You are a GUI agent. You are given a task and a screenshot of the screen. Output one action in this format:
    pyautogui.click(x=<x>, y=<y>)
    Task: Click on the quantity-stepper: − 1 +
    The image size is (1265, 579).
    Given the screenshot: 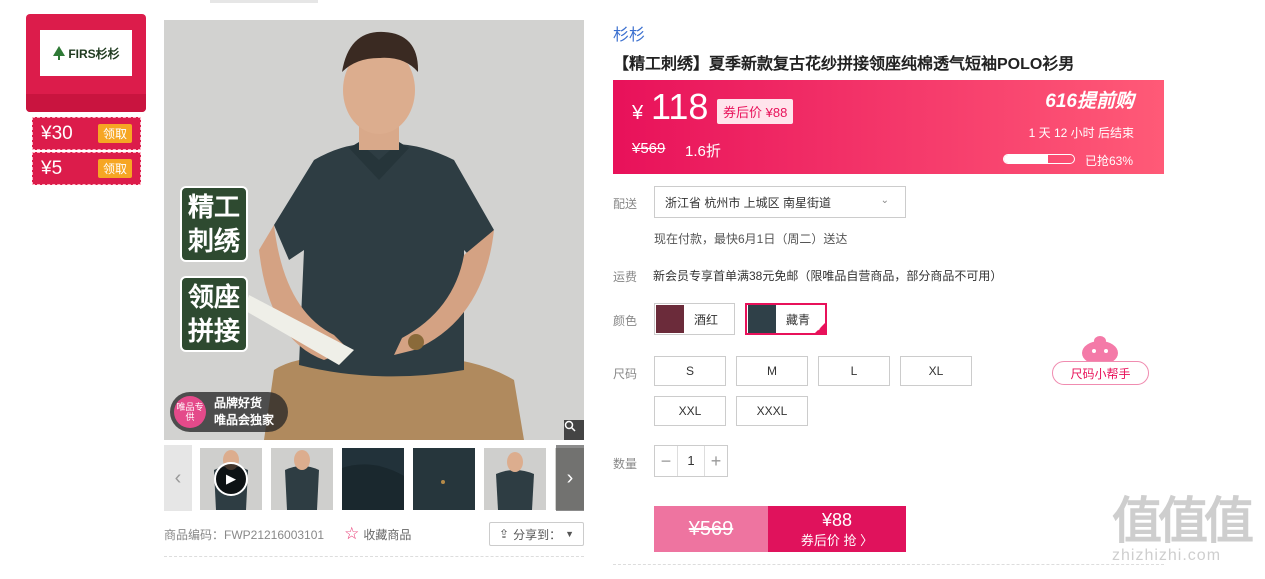 What is the action you would take?
    pyautogui.click(x=691, y=461)
    